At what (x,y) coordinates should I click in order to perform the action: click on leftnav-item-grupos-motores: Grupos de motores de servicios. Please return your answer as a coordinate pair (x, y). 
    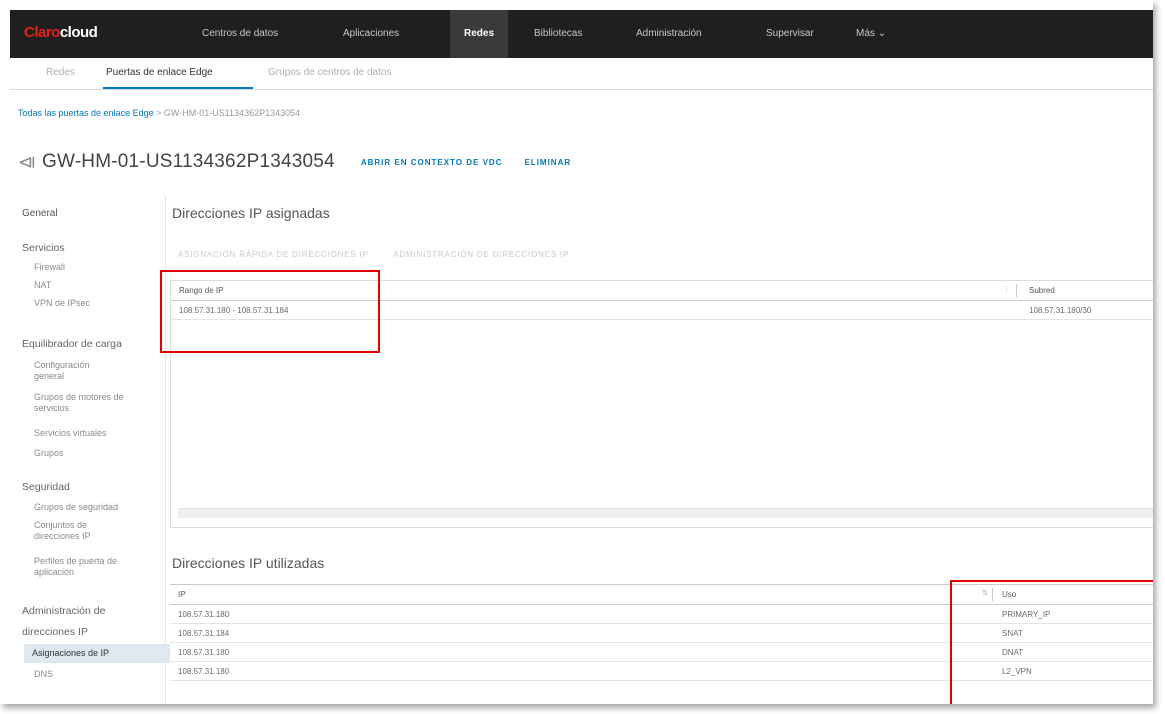
    Looking at the image, I should click on (84, 403).